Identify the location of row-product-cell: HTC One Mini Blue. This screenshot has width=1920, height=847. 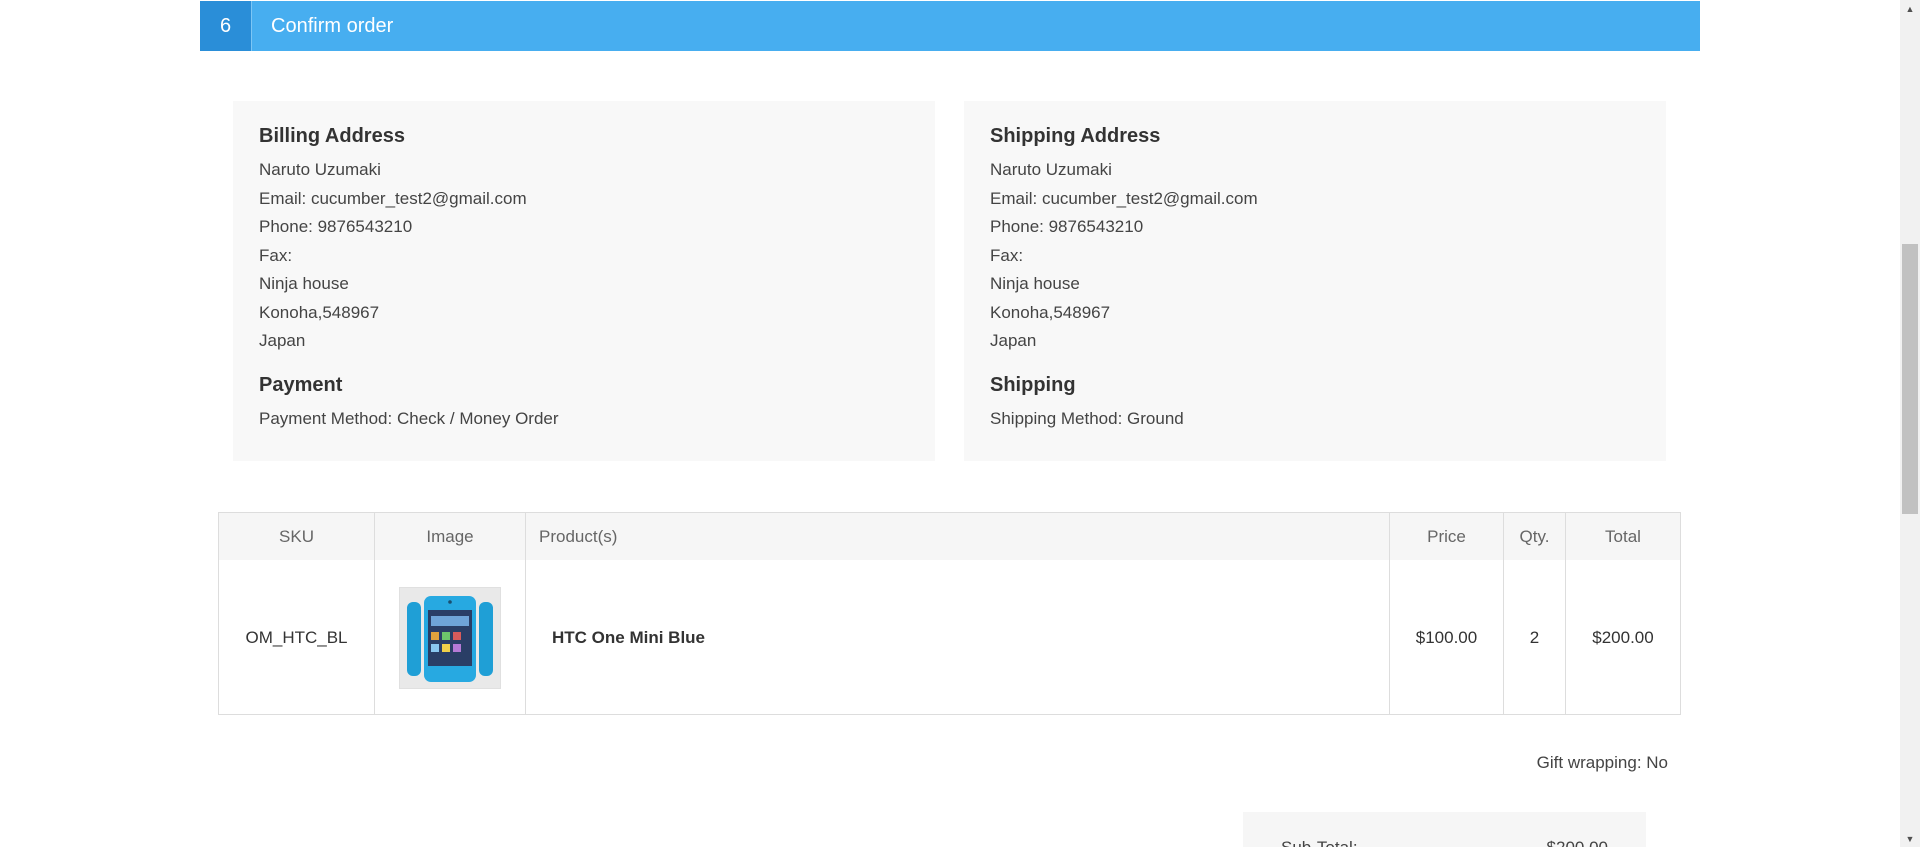
(956, 637).